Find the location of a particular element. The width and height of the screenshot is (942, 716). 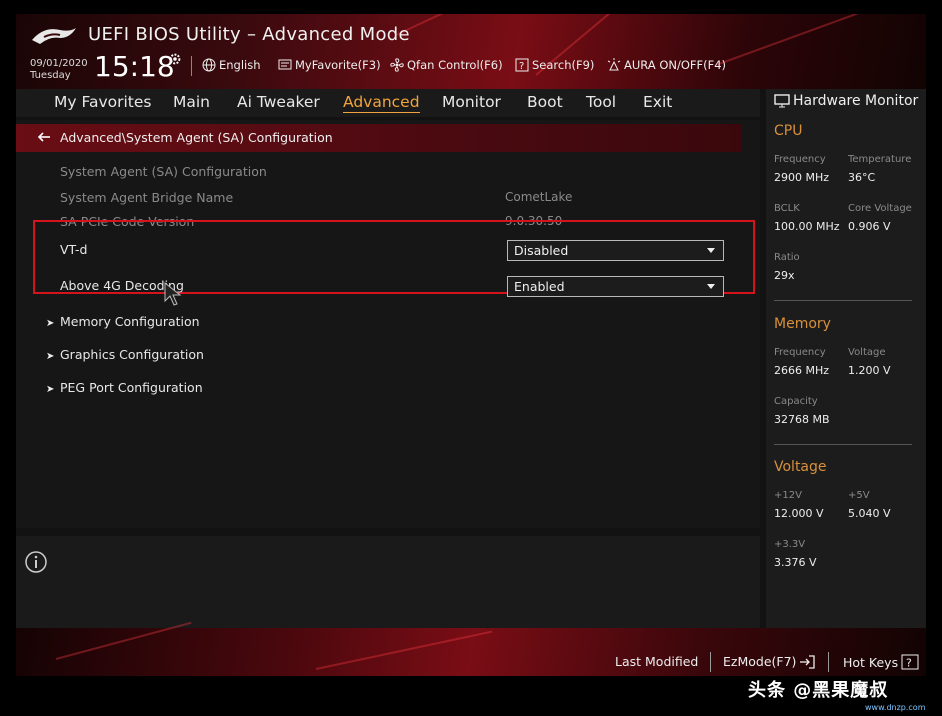

search-help-icon: ? is located at coordinates (522, 65).